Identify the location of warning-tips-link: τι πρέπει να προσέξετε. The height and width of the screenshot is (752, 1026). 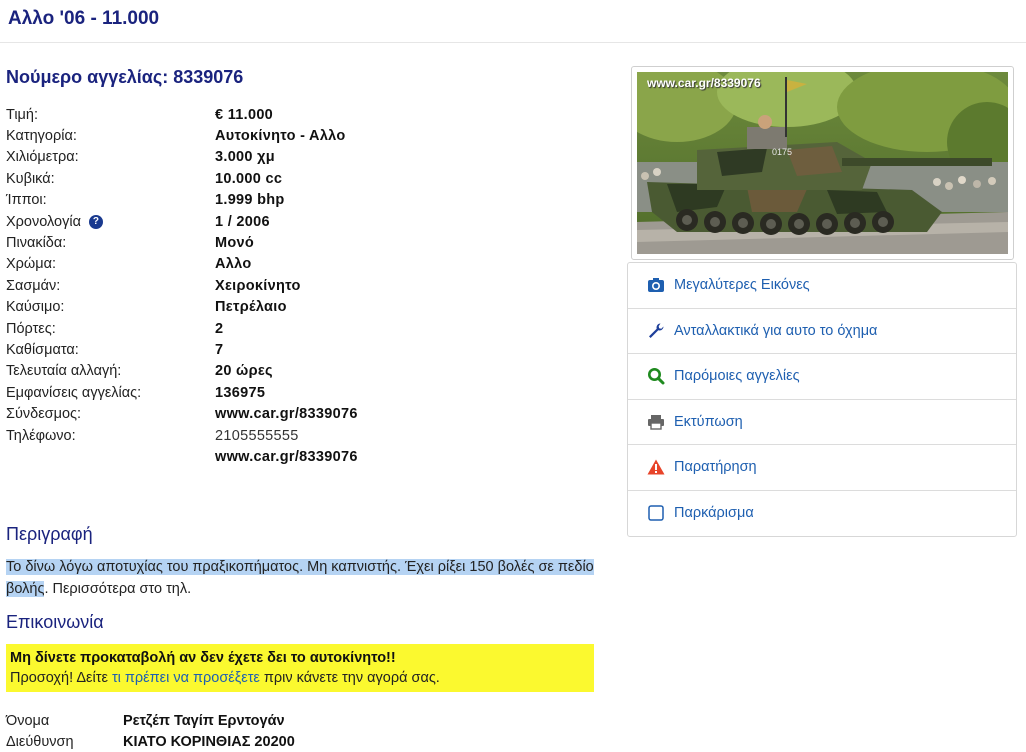
(186, 678).